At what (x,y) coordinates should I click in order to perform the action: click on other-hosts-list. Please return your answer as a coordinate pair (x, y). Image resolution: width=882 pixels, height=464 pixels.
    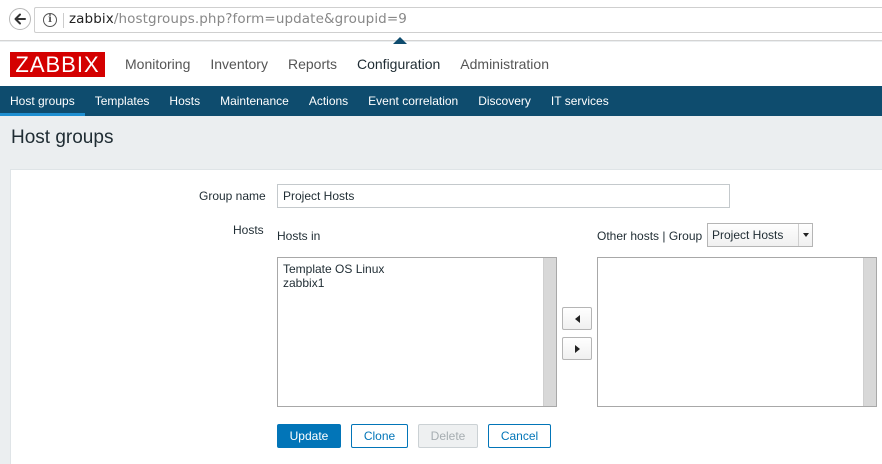
    Looking at the image, I should click on (737, 332).